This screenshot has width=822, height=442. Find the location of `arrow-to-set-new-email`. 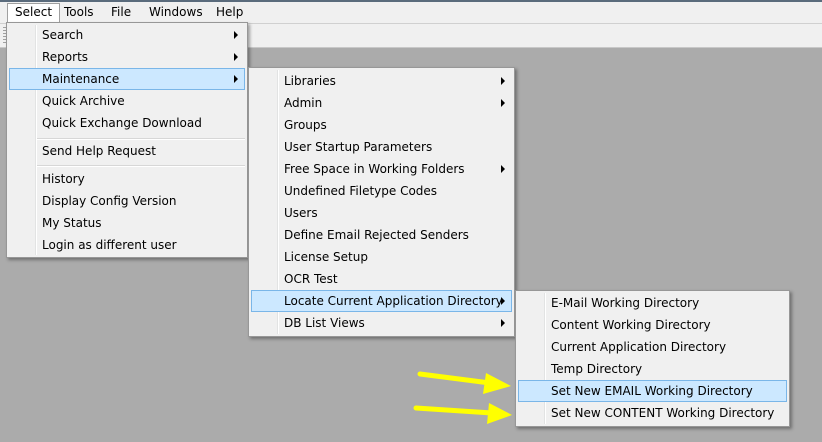

arrow-to-set-new-email is located at coordinates (464, 382).